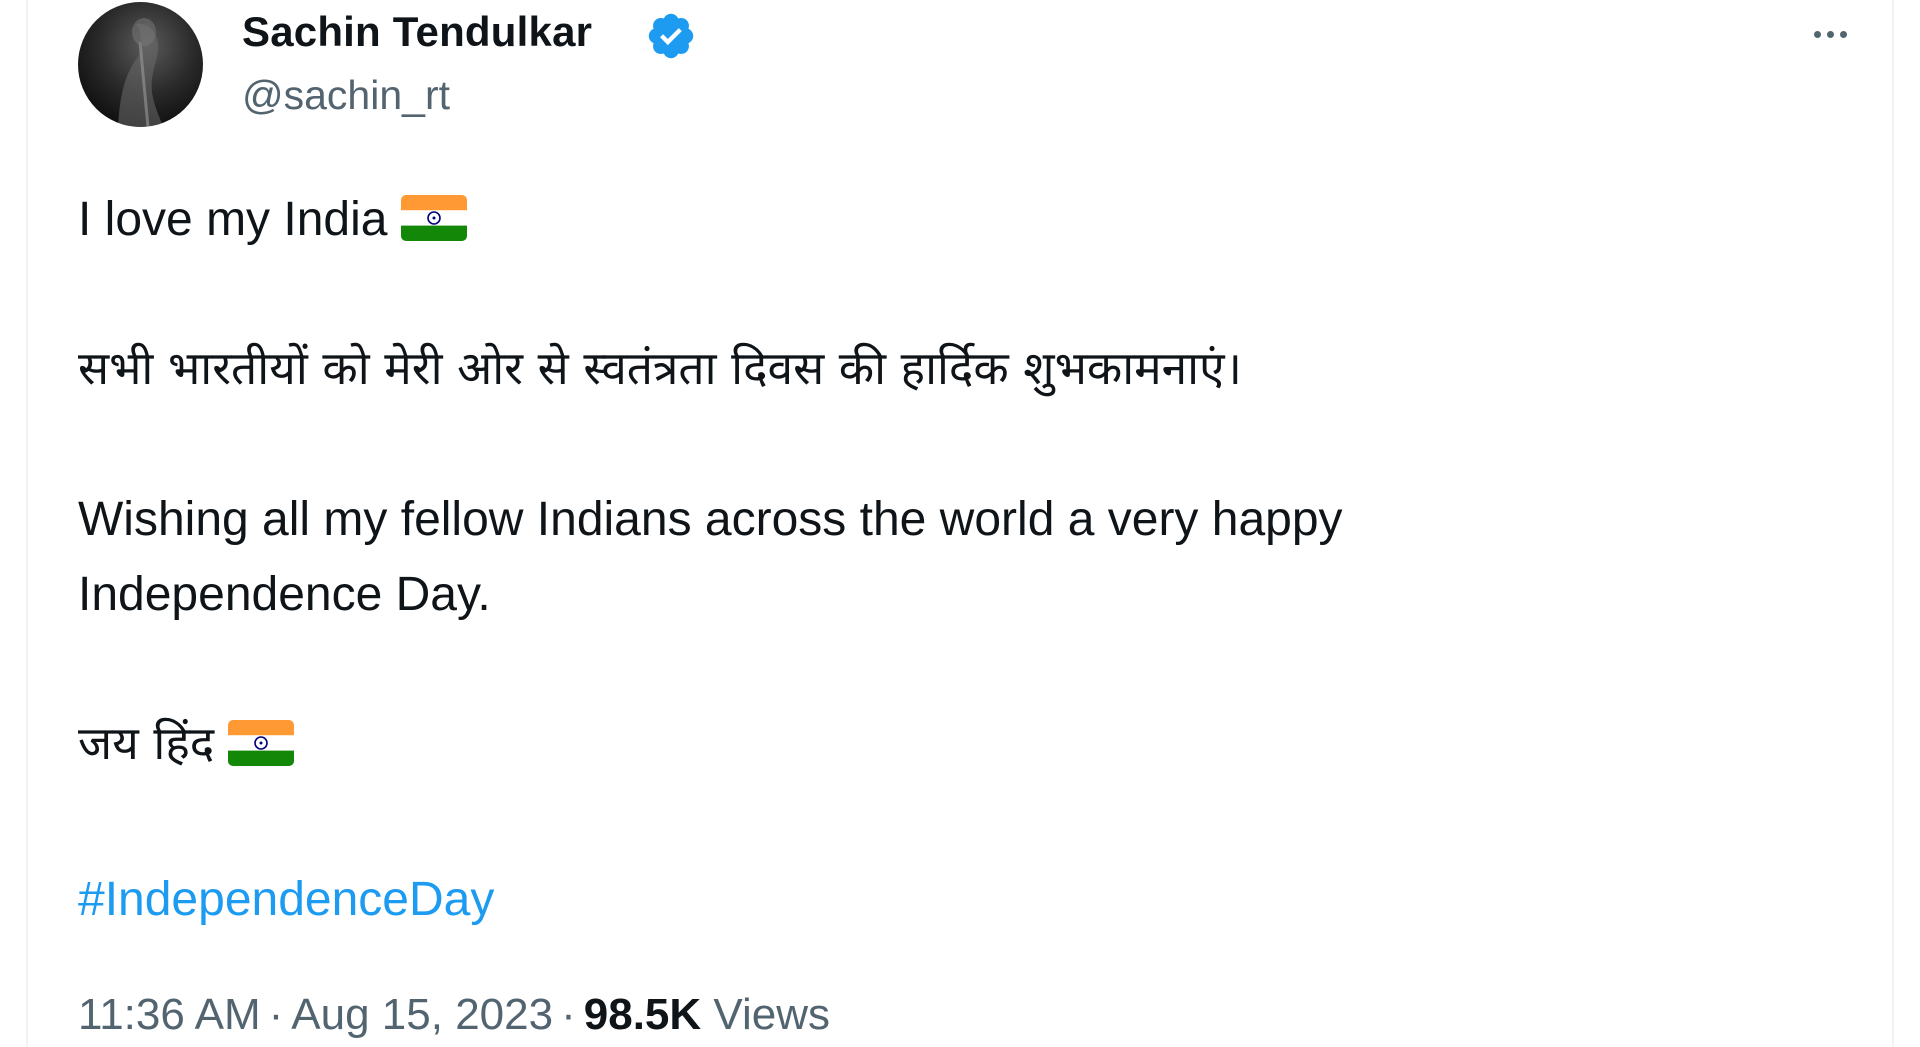 The image size is (1920, 1047). What do you see at coordinates (771, 1014) in the screenshot?
I see `views-label: Views` at bounding box center [771, 1014].